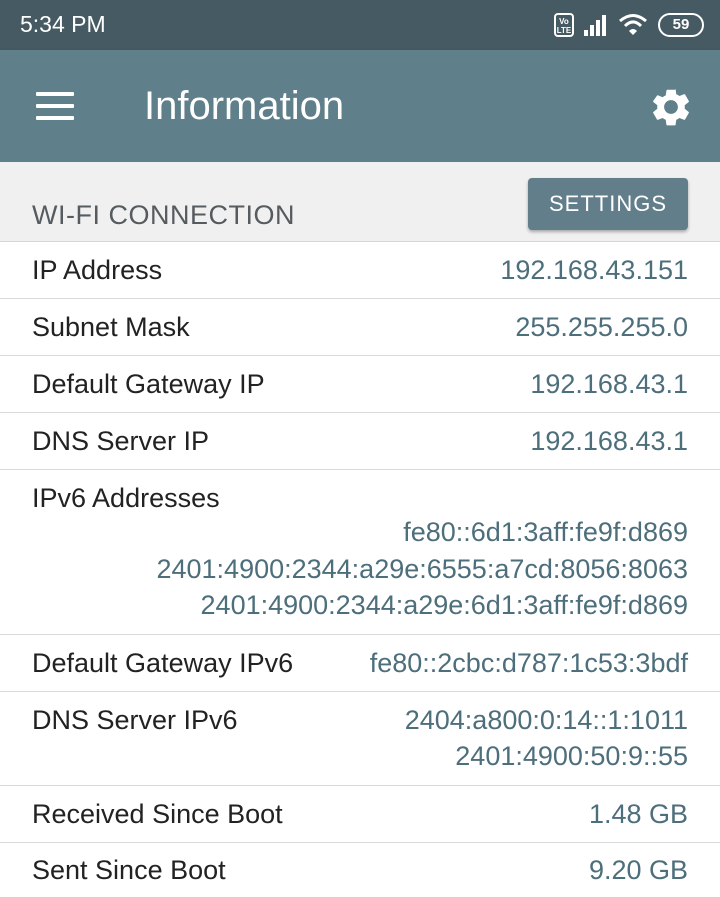 The image size is (720, 897). I want to click on info-row-default-gateway-ip: Default Gateway IP 192.168.43.1, so click(360, 384).